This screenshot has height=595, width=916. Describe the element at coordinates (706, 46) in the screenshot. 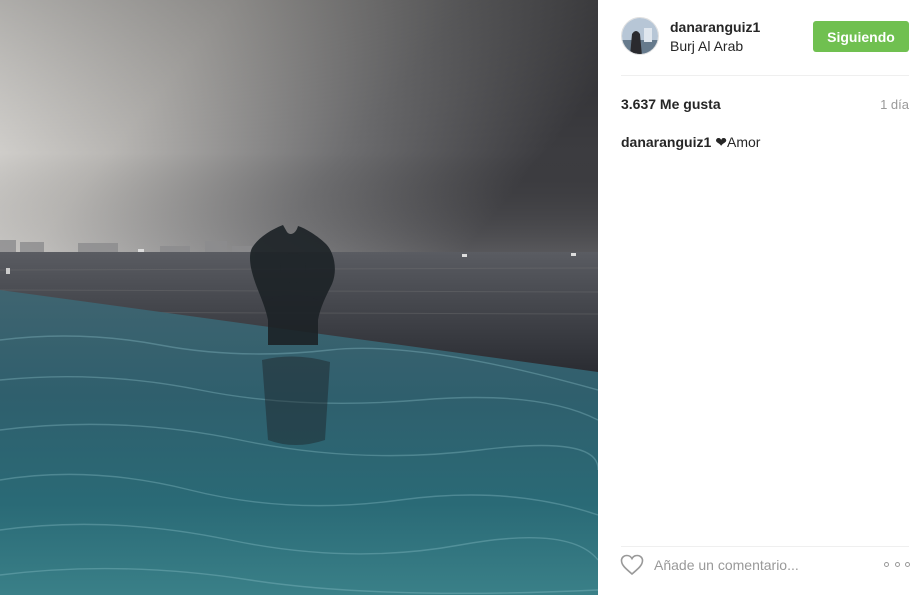

I see `post-location: Burj Al Arab` at that location.